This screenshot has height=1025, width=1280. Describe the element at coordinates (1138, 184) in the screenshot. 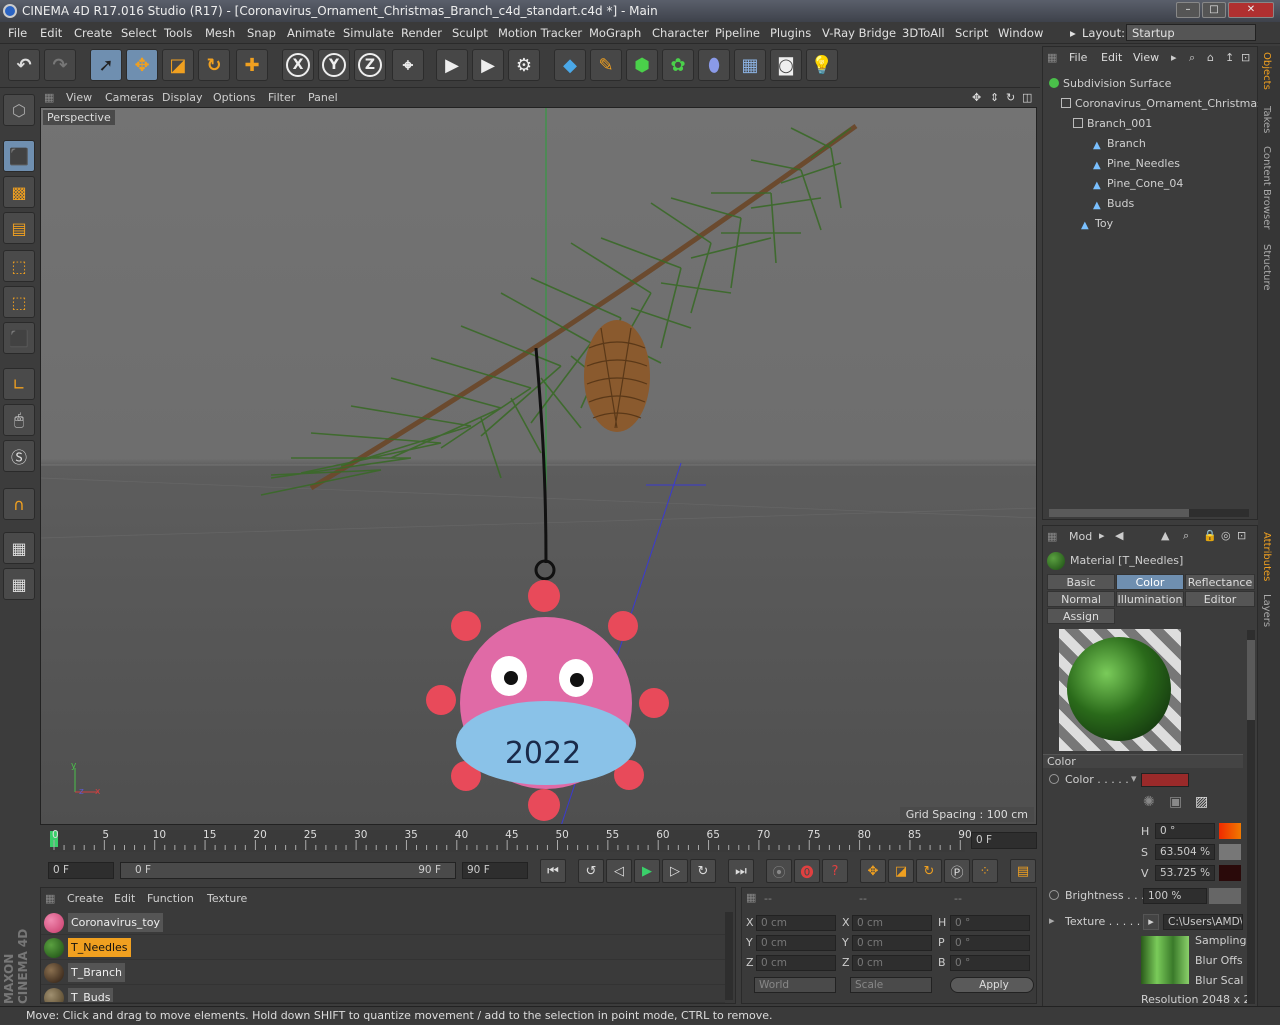

I see `object-row-pine-cone: ▲ Pine_Cone_04` at that location.